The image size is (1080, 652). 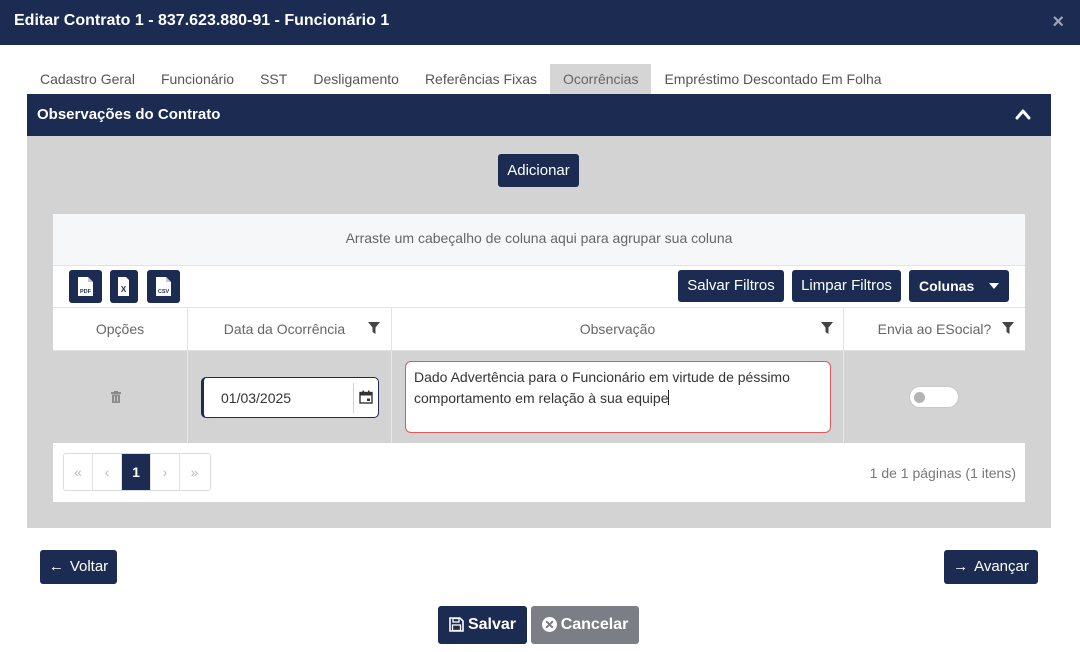 What do you see at coordinates (961, 566) in the screenshot?
I see `arrow-right-icon: →` at bounding box center [961, 566].